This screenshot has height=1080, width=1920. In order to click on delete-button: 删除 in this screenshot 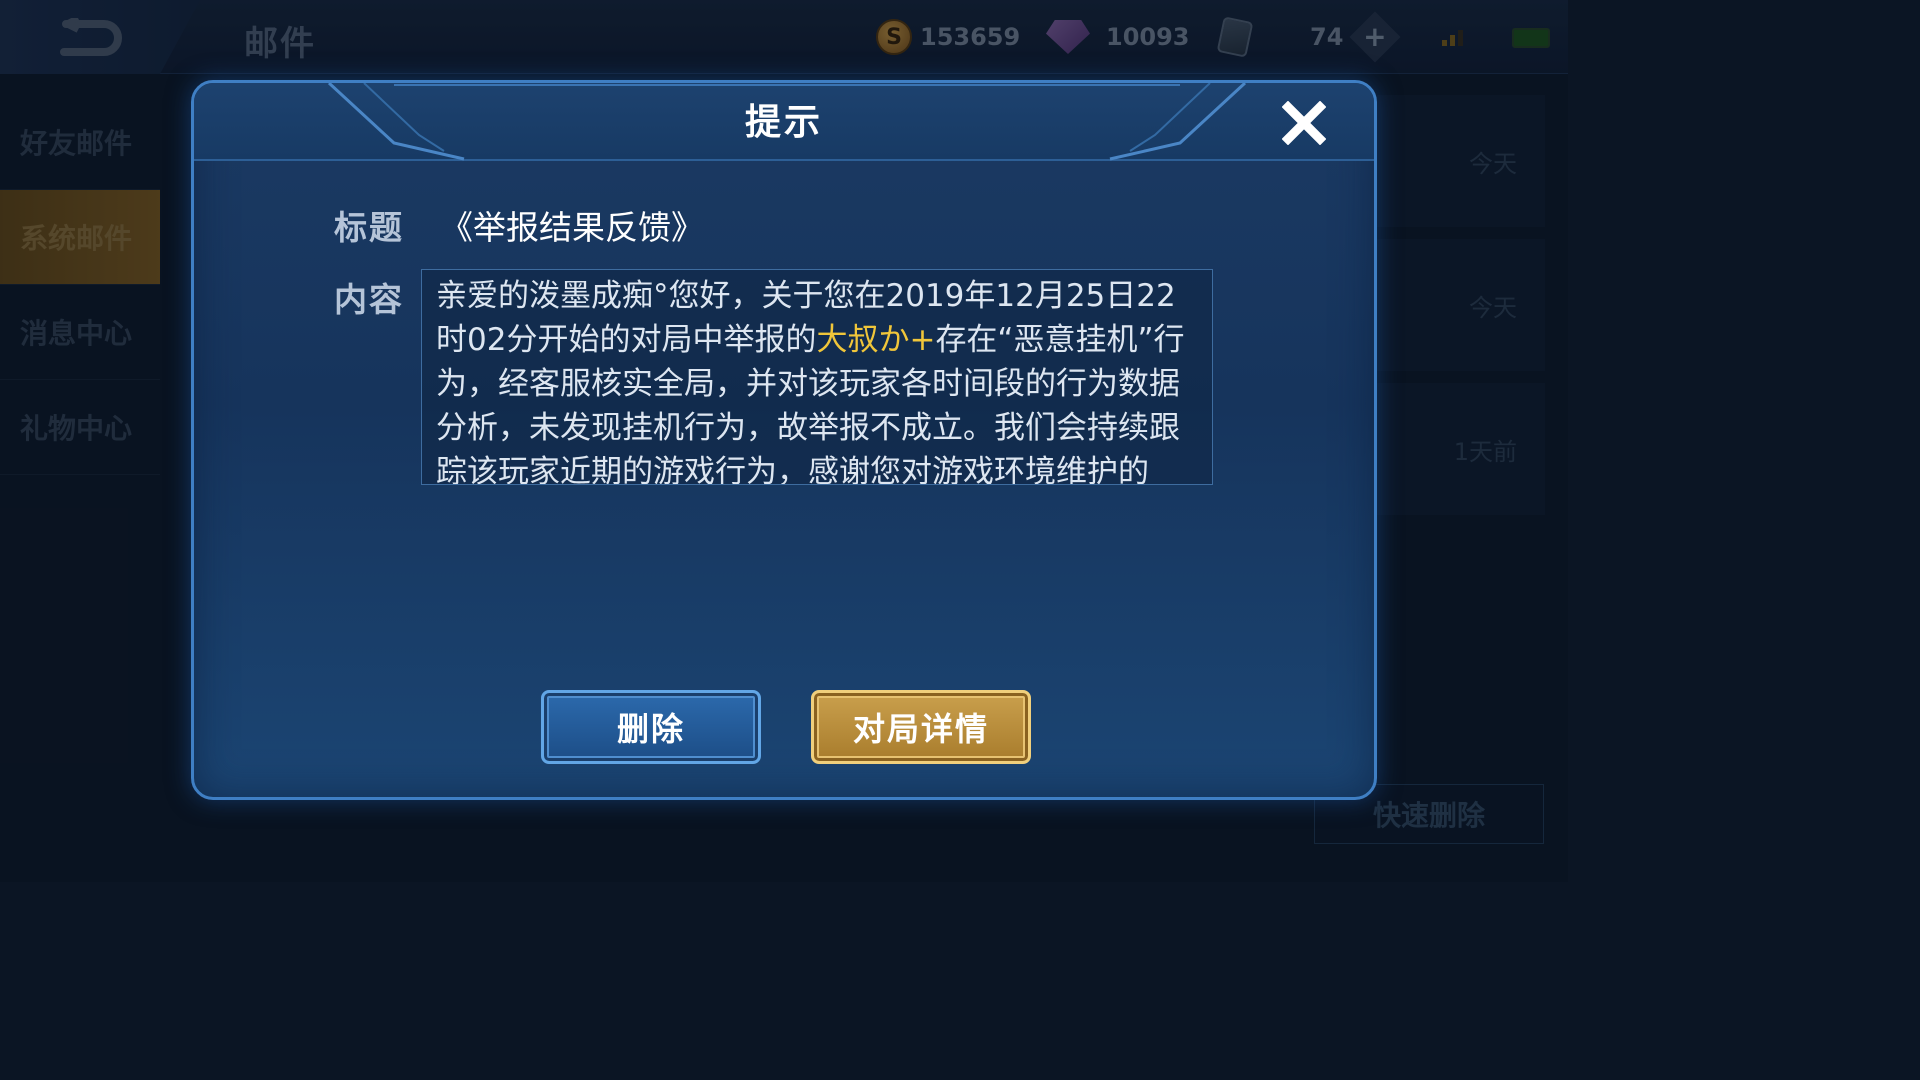, I will do `click(651, 727)`.